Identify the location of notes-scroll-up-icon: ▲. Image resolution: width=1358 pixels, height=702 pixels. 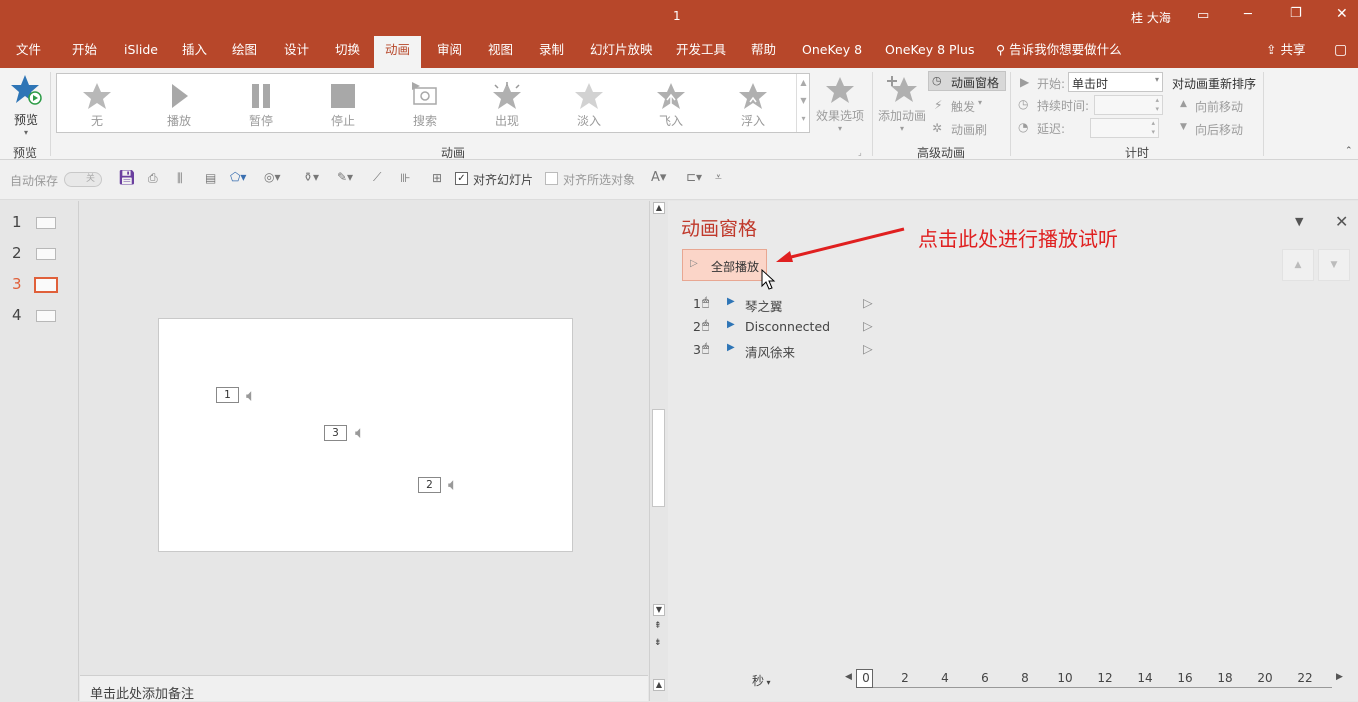
(659, 685).